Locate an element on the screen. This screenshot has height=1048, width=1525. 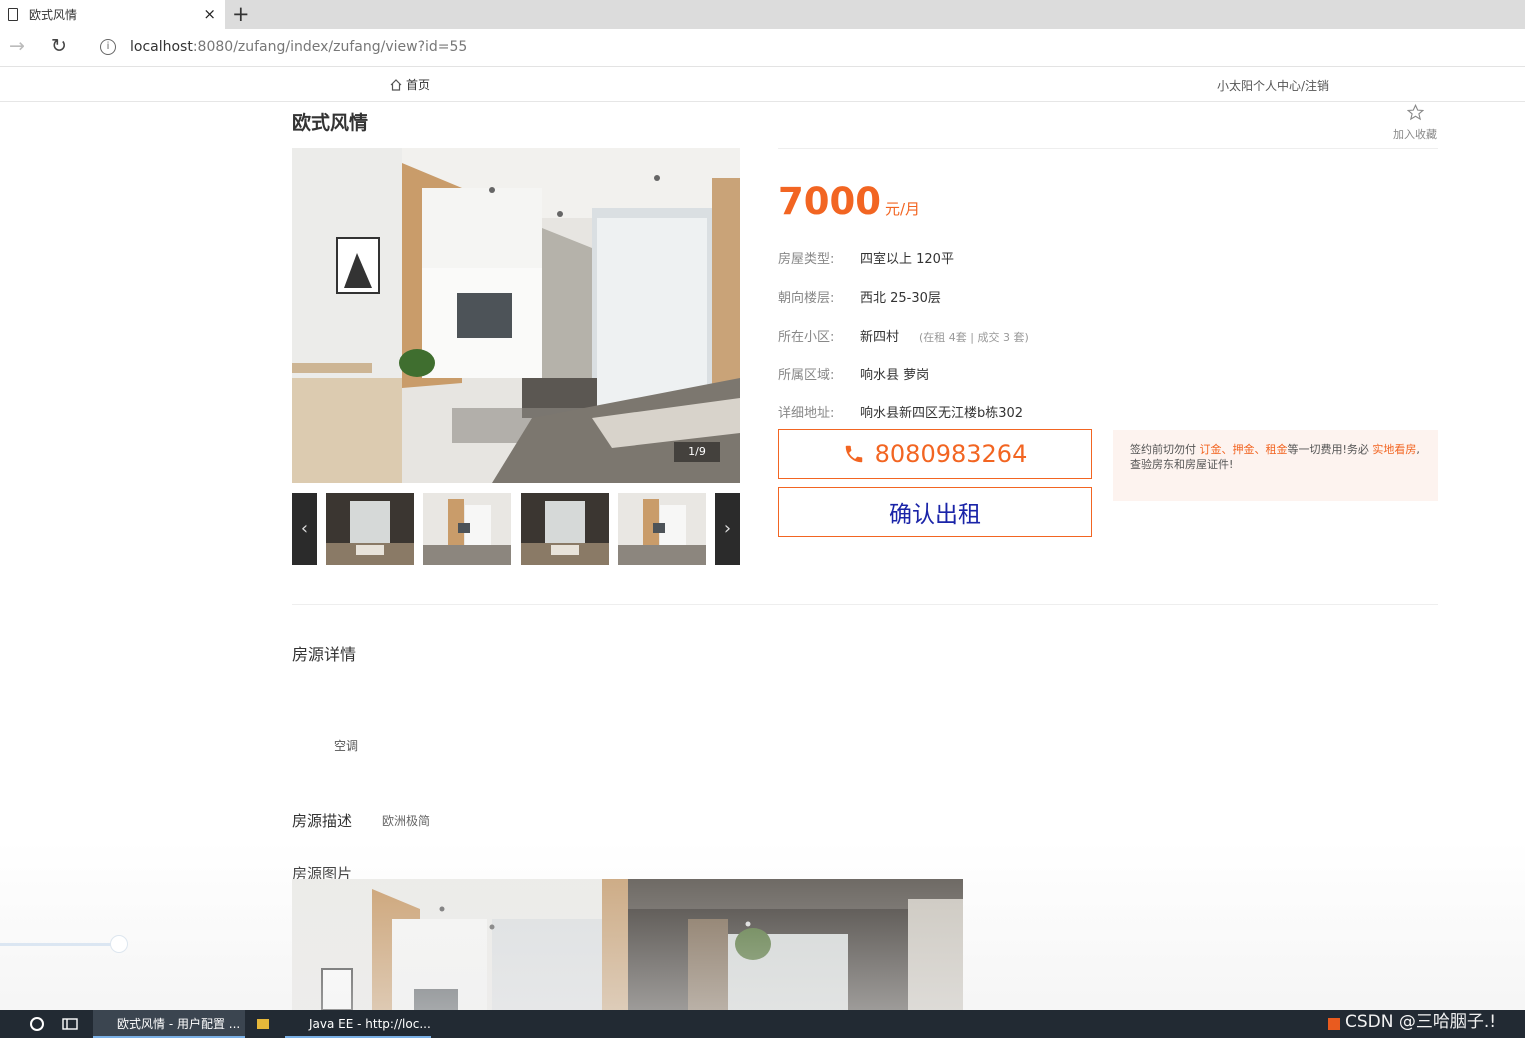
info-value: 响水县 萝岗 is located at coordinates (895, 375).